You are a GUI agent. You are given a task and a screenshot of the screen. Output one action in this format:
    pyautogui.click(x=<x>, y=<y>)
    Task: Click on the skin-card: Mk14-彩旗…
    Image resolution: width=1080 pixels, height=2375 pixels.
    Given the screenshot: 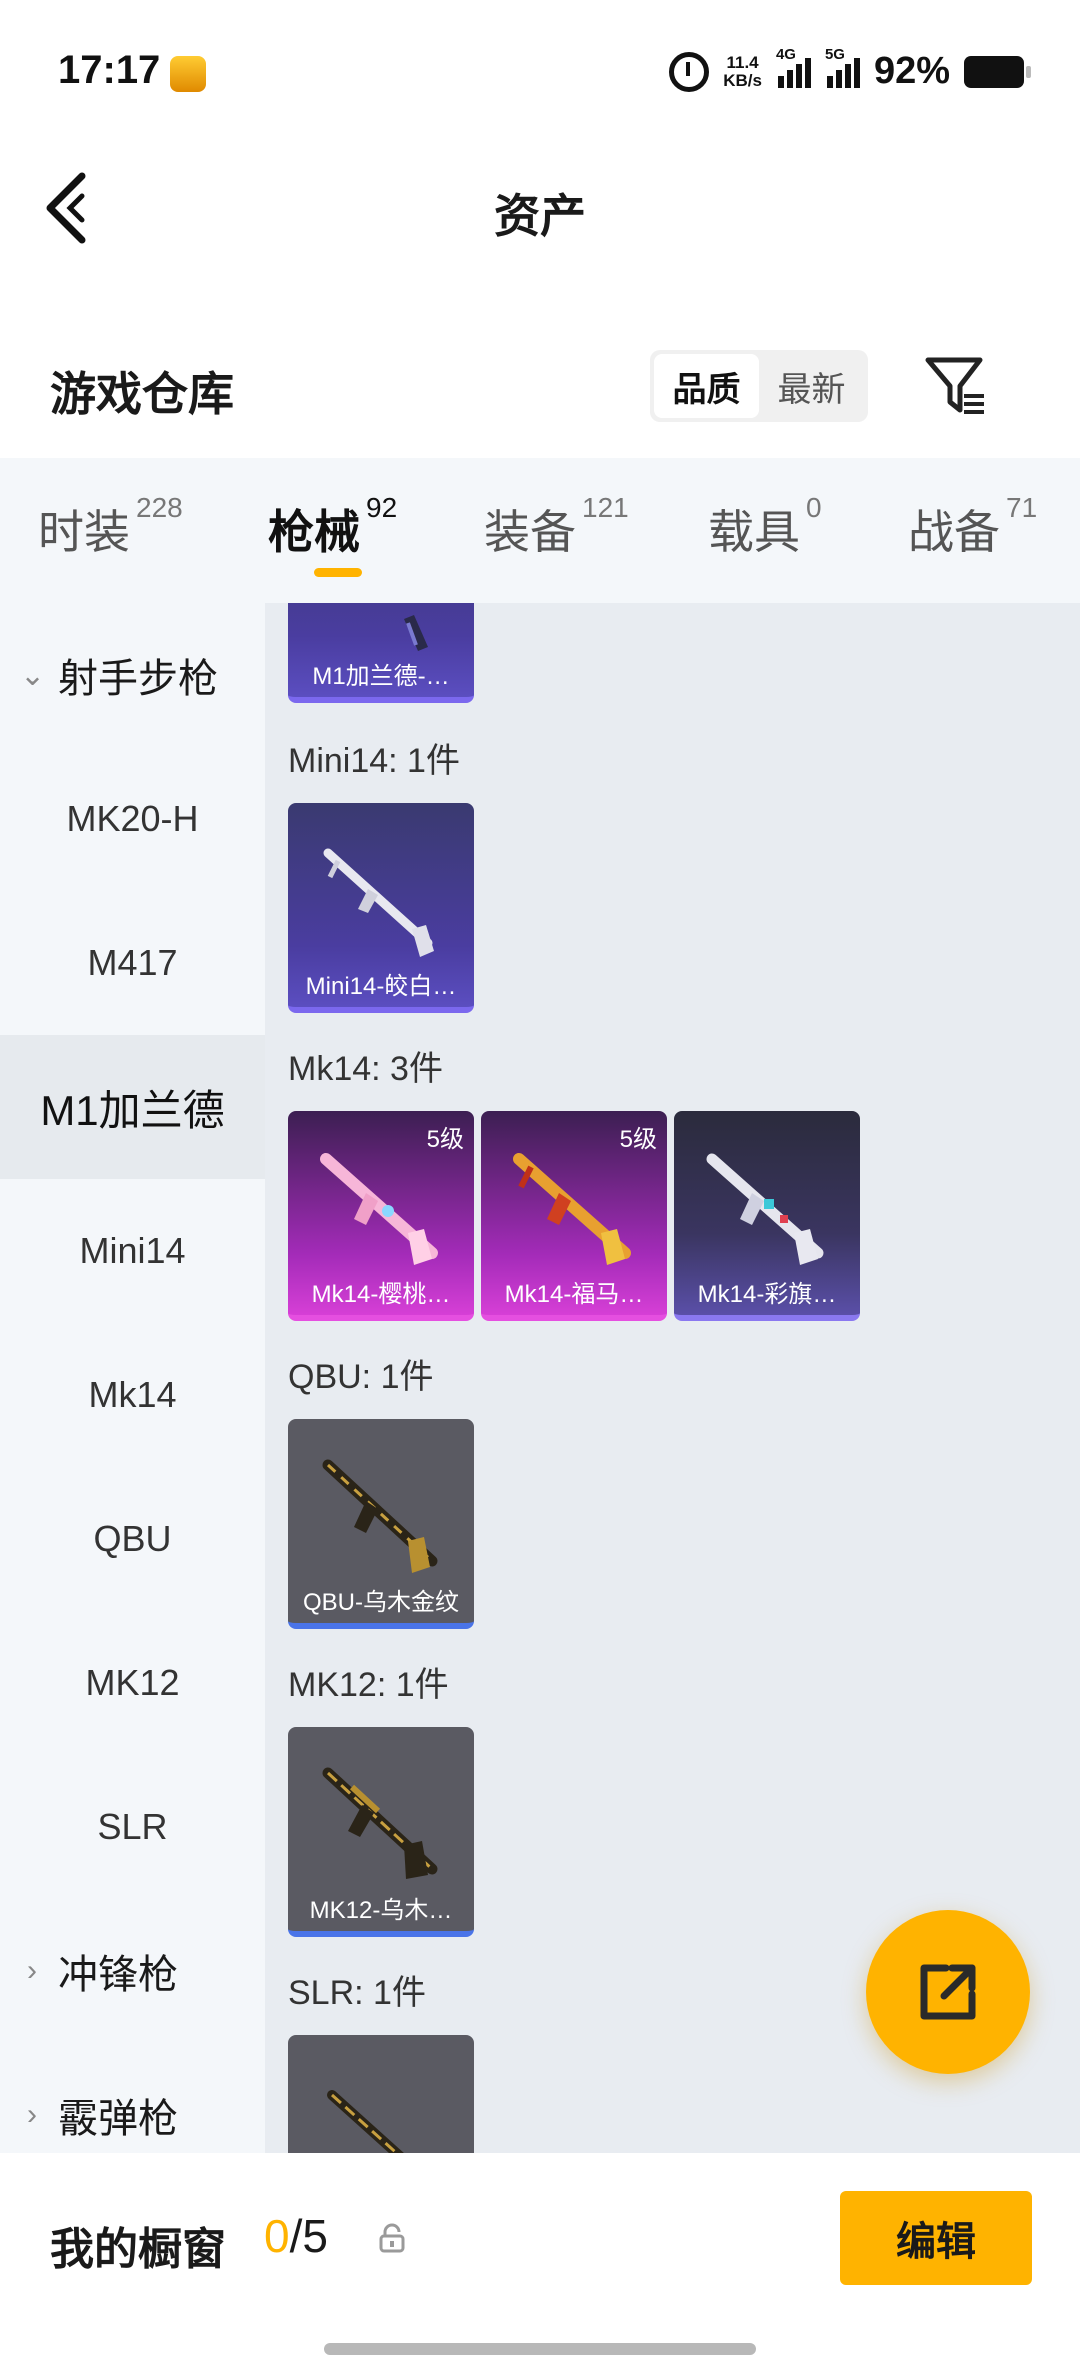 What is the action you would take?
    pyautogui.click(x=767, y=1216)
    